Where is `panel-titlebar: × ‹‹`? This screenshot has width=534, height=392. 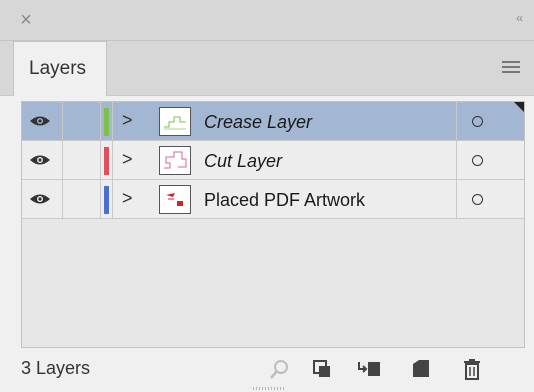 panel-titlebar: × ‹‹ is located at coordinates (267, 20).